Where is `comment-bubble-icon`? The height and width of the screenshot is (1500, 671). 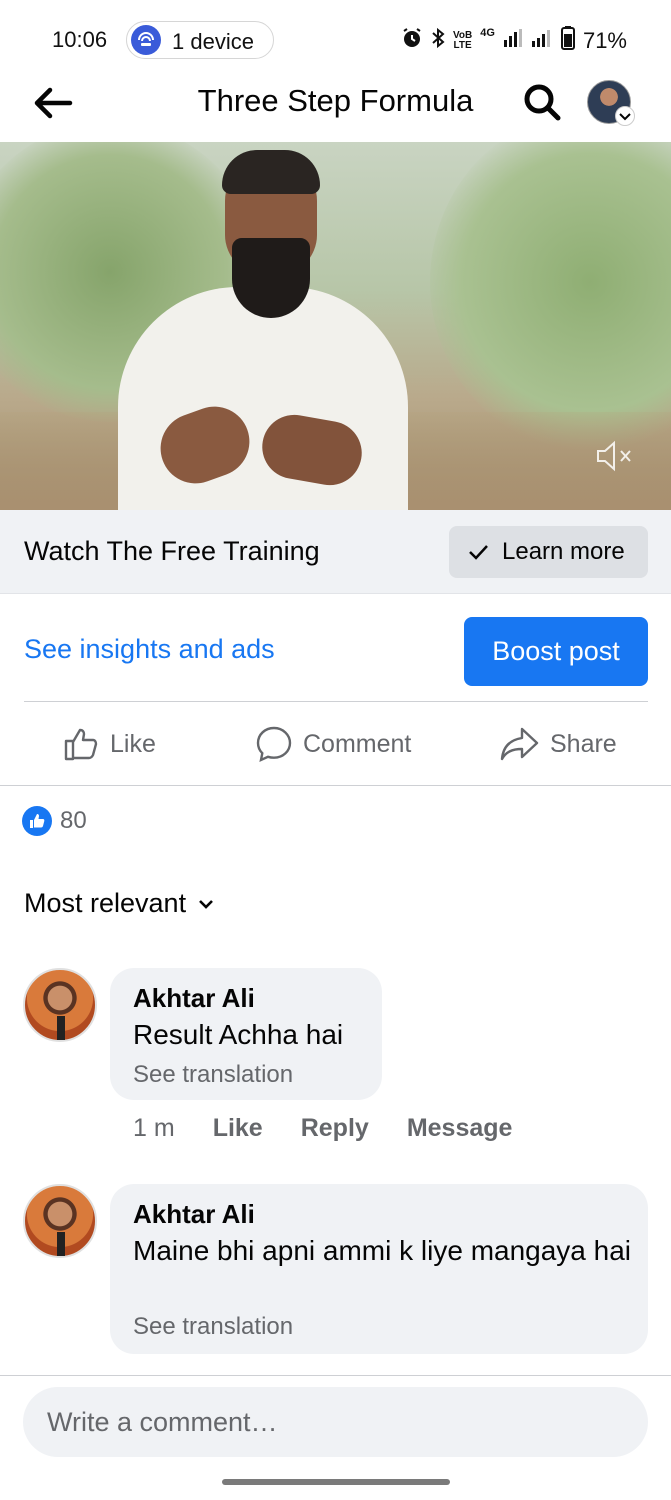 comment-bubble-icon is located at coordinates (274, 744).